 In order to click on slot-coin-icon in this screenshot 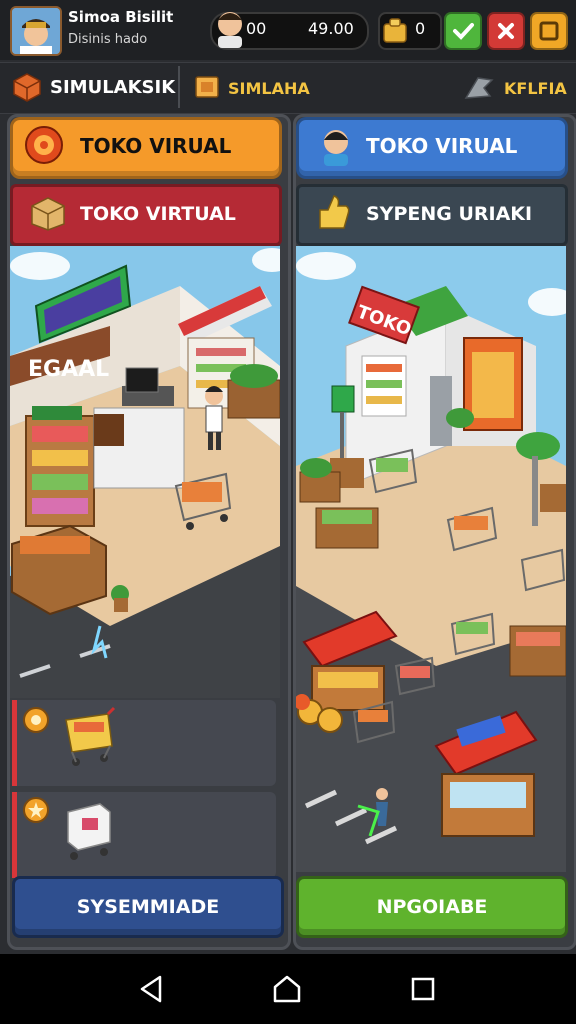, I will do `click(36, 722)`.